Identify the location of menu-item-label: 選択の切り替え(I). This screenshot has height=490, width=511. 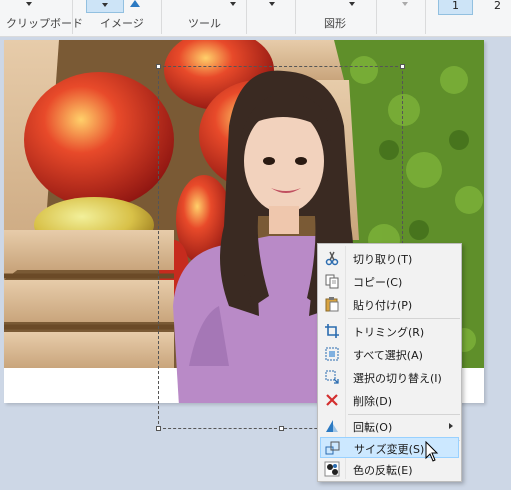
(397, 378).